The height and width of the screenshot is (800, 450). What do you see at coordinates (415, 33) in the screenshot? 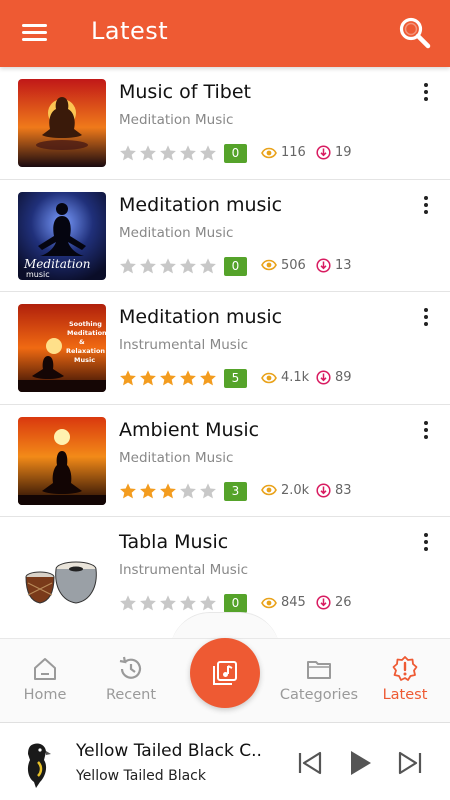
I see `search-icon` at bounding box center [415, 33].